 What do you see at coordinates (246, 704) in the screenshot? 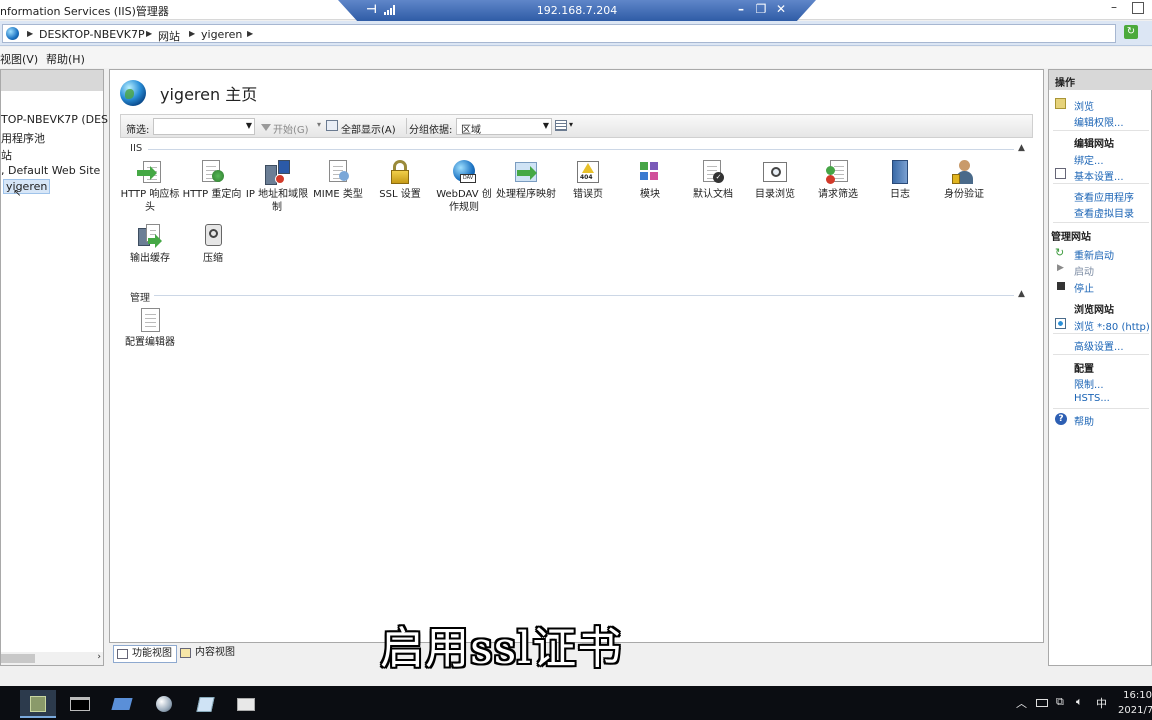
I see `taskbar-explorer` at bounding box center [246, 704].